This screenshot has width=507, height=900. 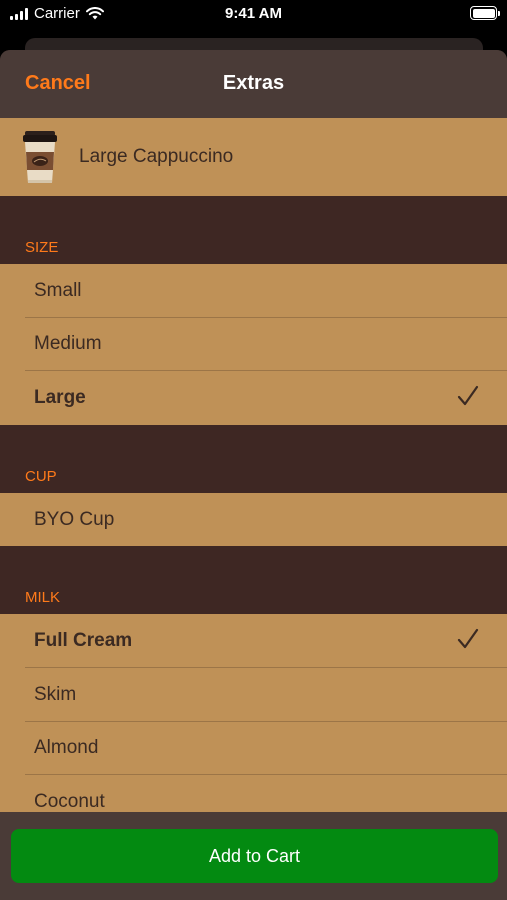 What do you see at coordinates (253, 249) in the screenshot?
I see `section-header-size: SIZE` at bounding box center [253, 249].